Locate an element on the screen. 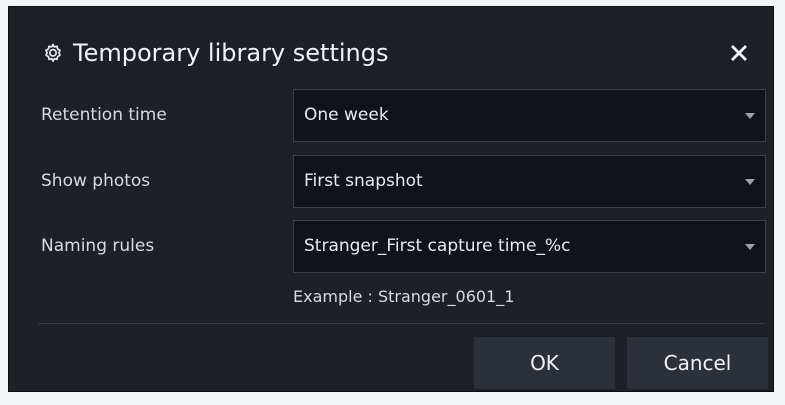 This screenshot has width=785, height=405. retention-time-select: One week is located at coordinates (529, 115).